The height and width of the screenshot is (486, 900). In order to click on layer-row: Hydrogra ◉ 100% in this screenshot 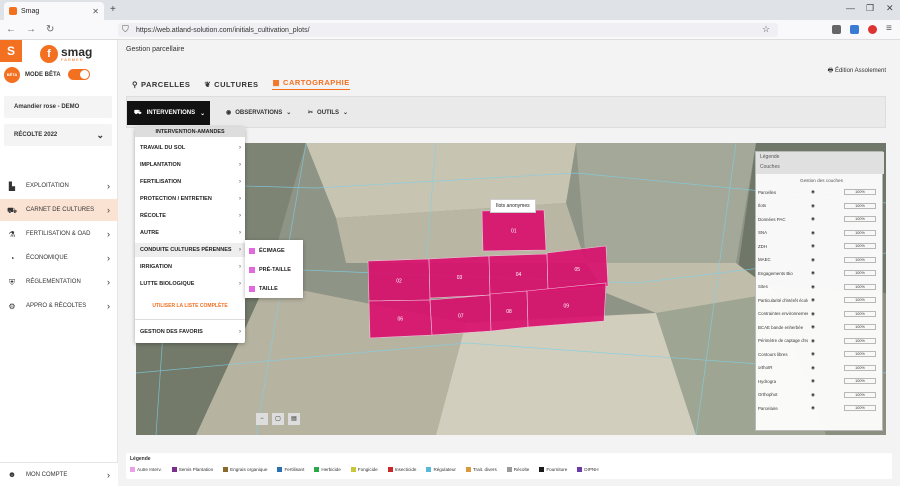, I will do `click(817, 381)`.